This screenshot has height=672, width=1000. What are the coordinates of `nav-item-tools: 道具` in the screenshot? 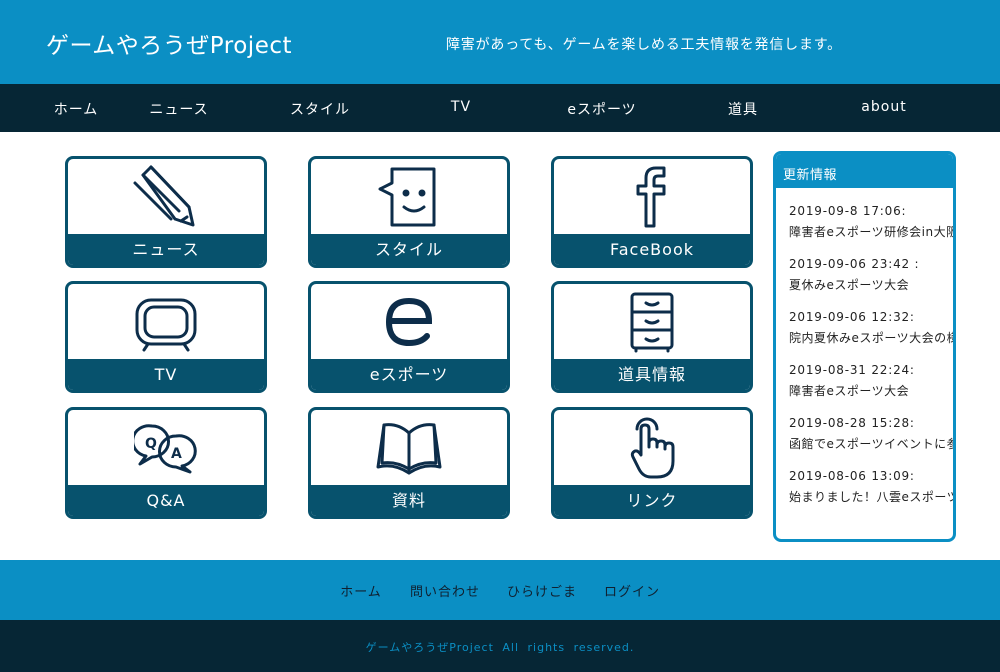 It's located at (743, 109).